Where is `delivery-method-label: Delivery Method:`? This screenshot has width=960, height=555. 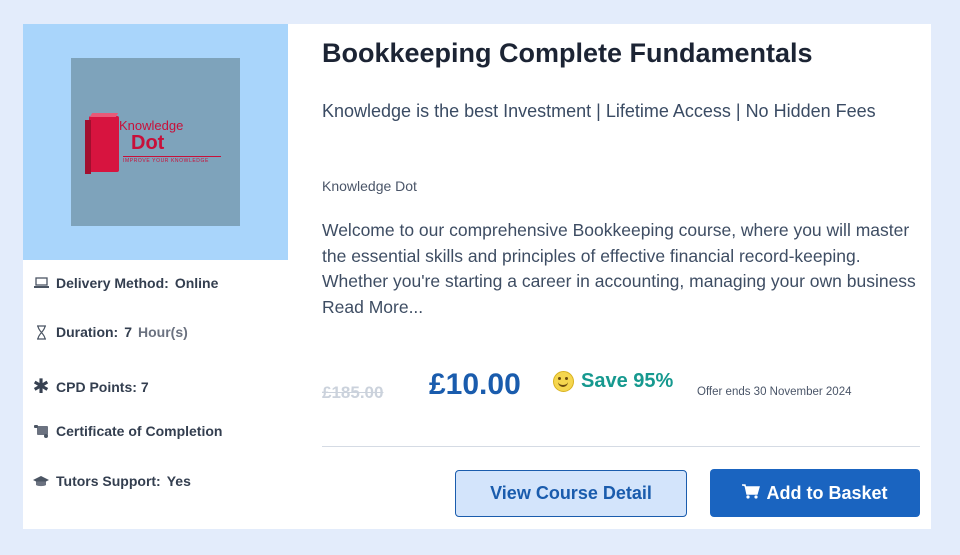
delivery-method-label: Delivery Method: is located at coordinates (112, 283).